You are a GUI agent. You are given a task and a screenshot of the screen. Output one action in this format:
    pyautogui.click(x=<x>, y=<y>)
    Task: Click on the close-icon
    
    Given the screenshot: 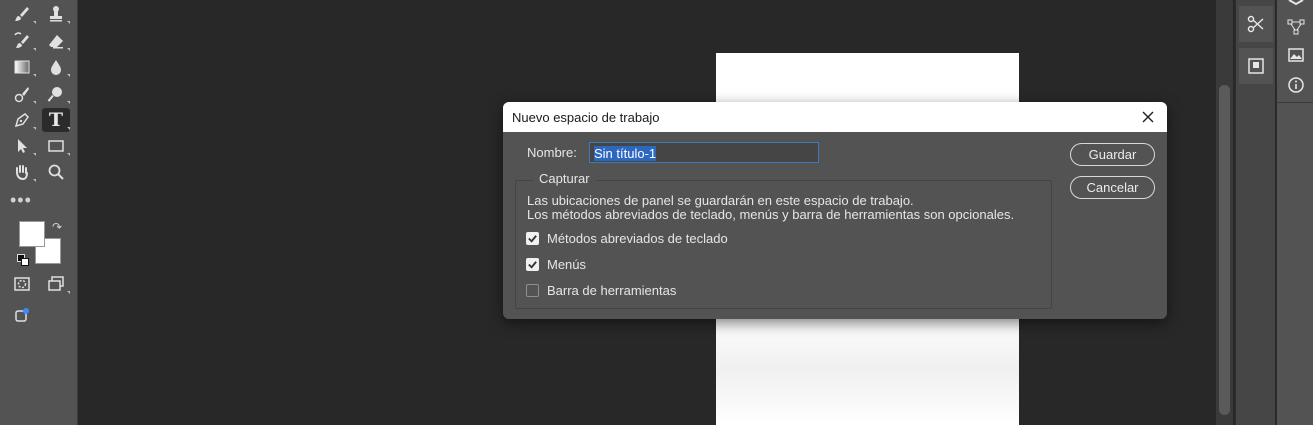 What is the action you would take?
    pyautogui.click(x=1148, y=117)
    